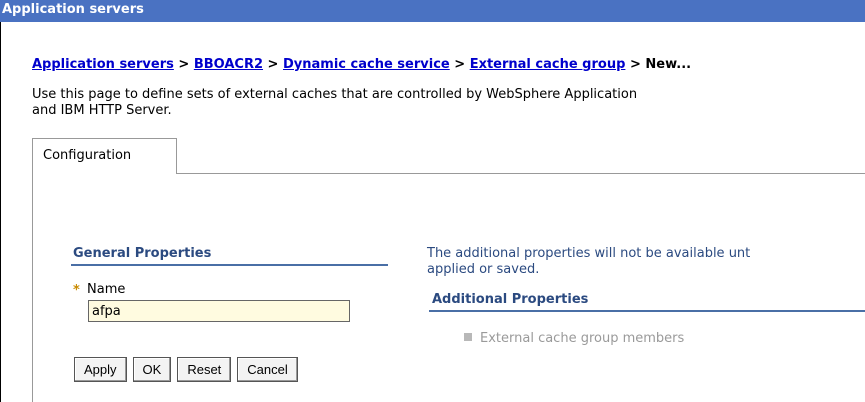  What do you see at coordinates (228, 64) in the screenshot?
I see `breadcrumb-link-bboacr2: BBOACR2` at bounding box center [228, 64].